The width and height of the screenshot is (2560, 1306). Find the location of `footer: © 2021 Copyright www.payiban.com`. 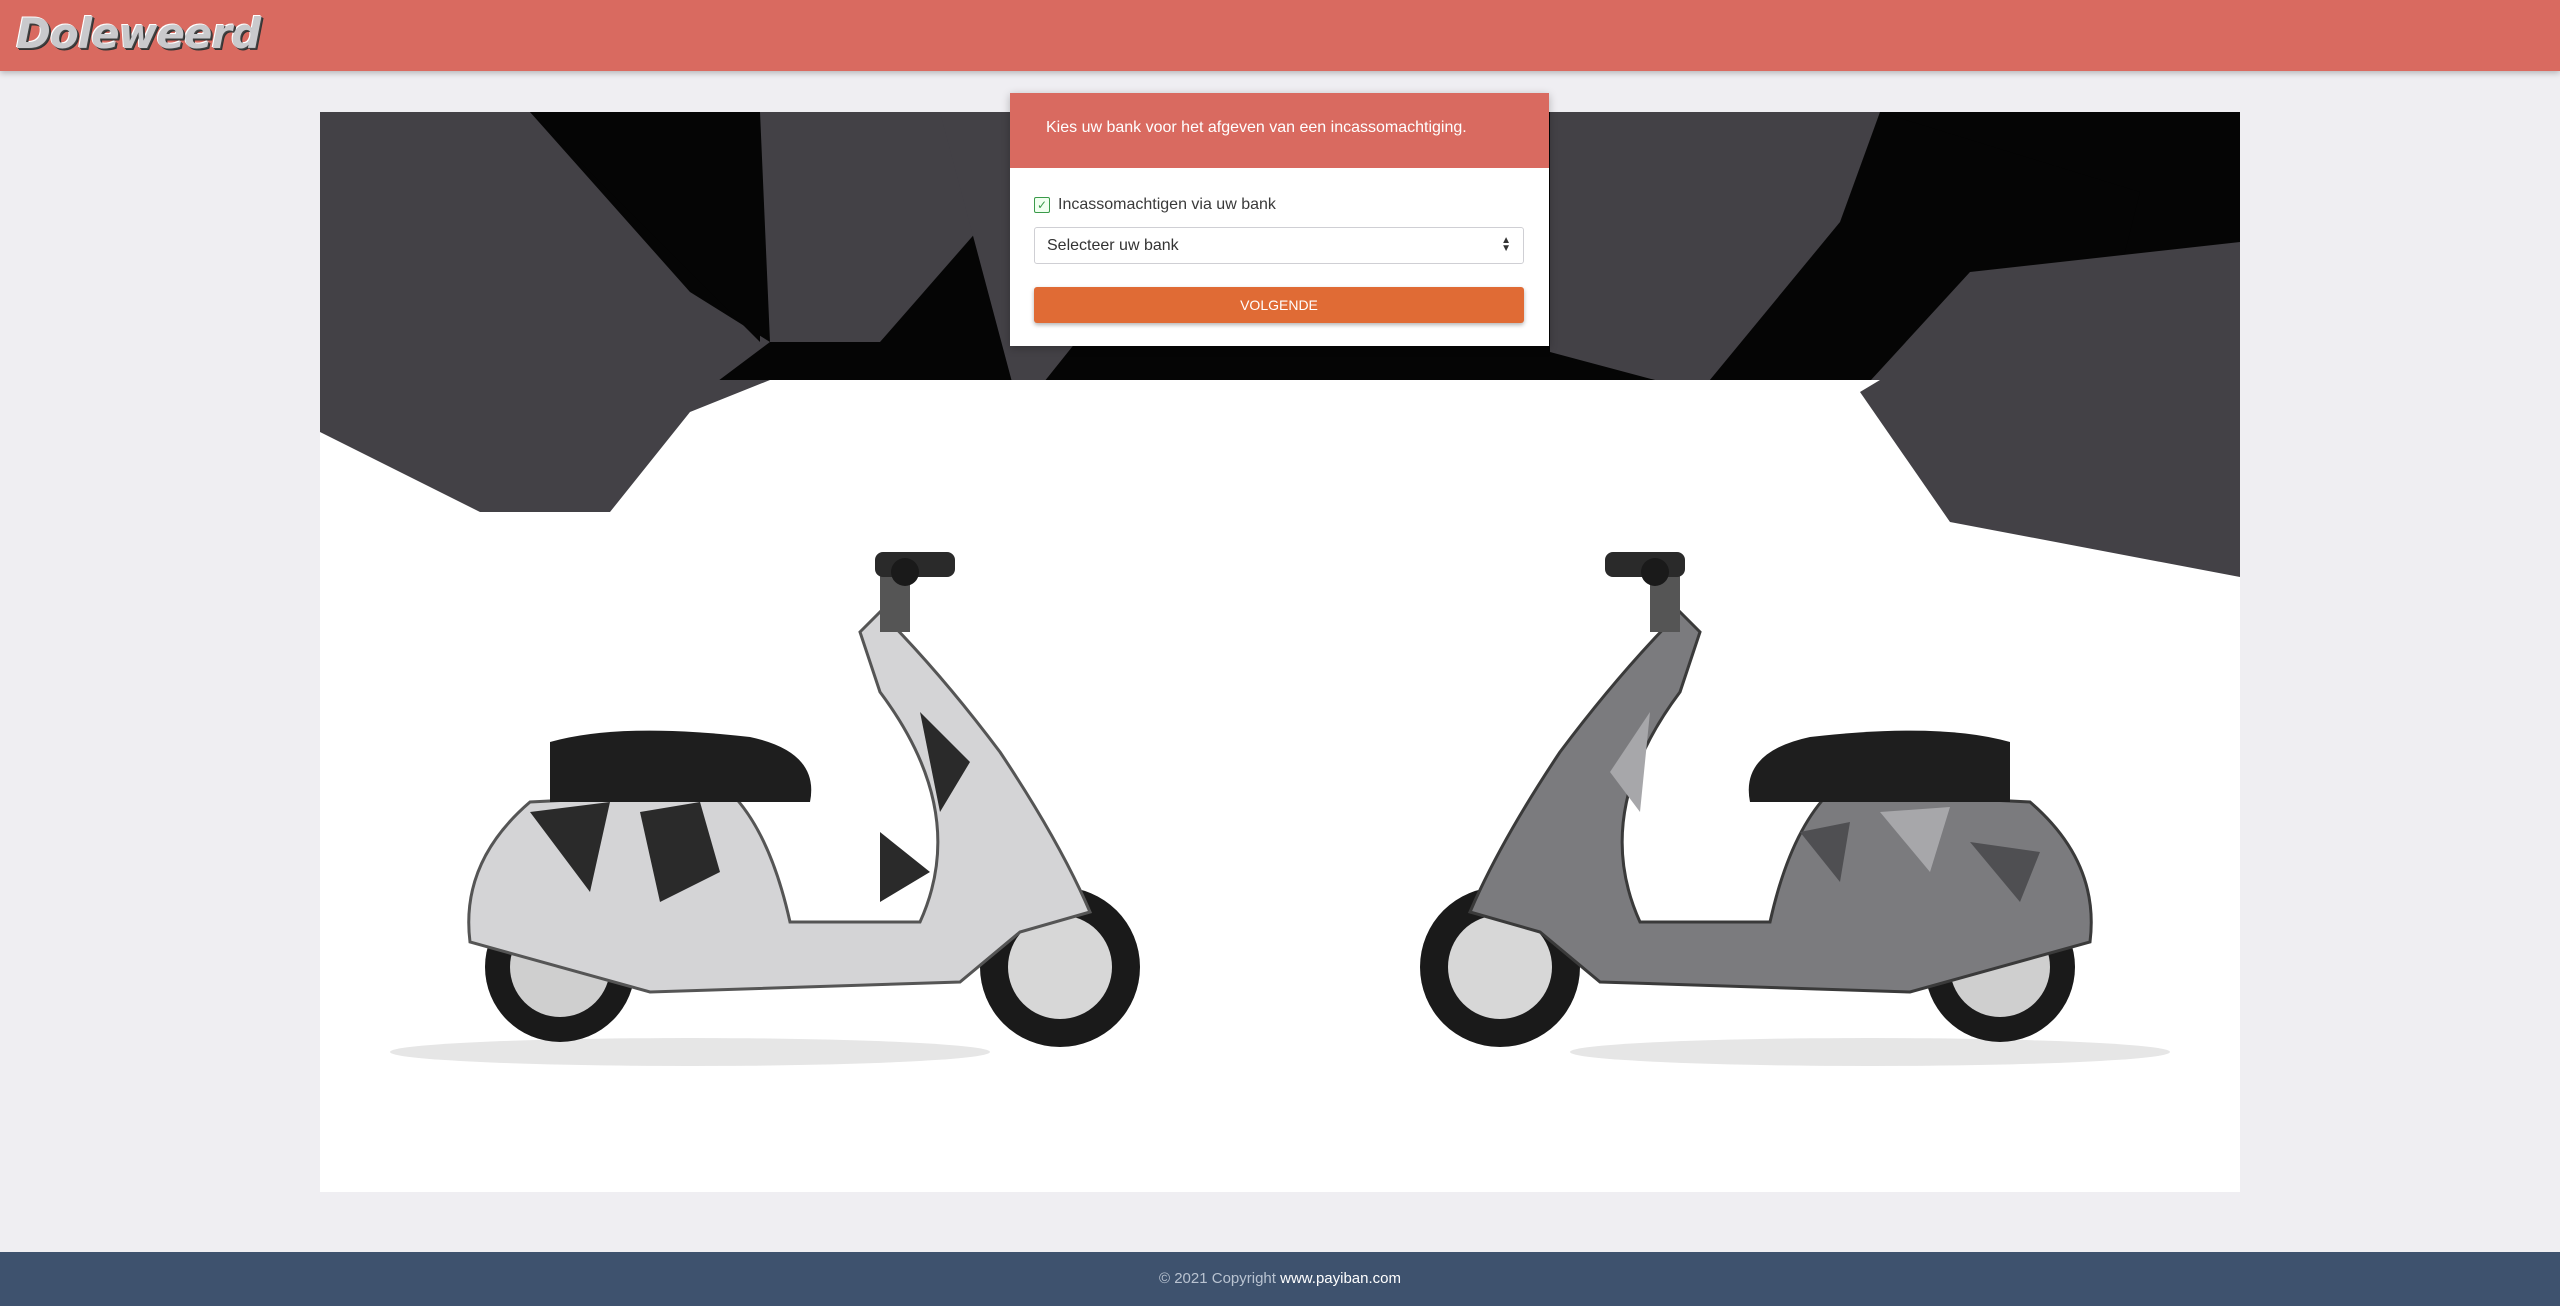

footer: © 2021 Copyright www.payiban.com is located at coordinates (1280, 1279).